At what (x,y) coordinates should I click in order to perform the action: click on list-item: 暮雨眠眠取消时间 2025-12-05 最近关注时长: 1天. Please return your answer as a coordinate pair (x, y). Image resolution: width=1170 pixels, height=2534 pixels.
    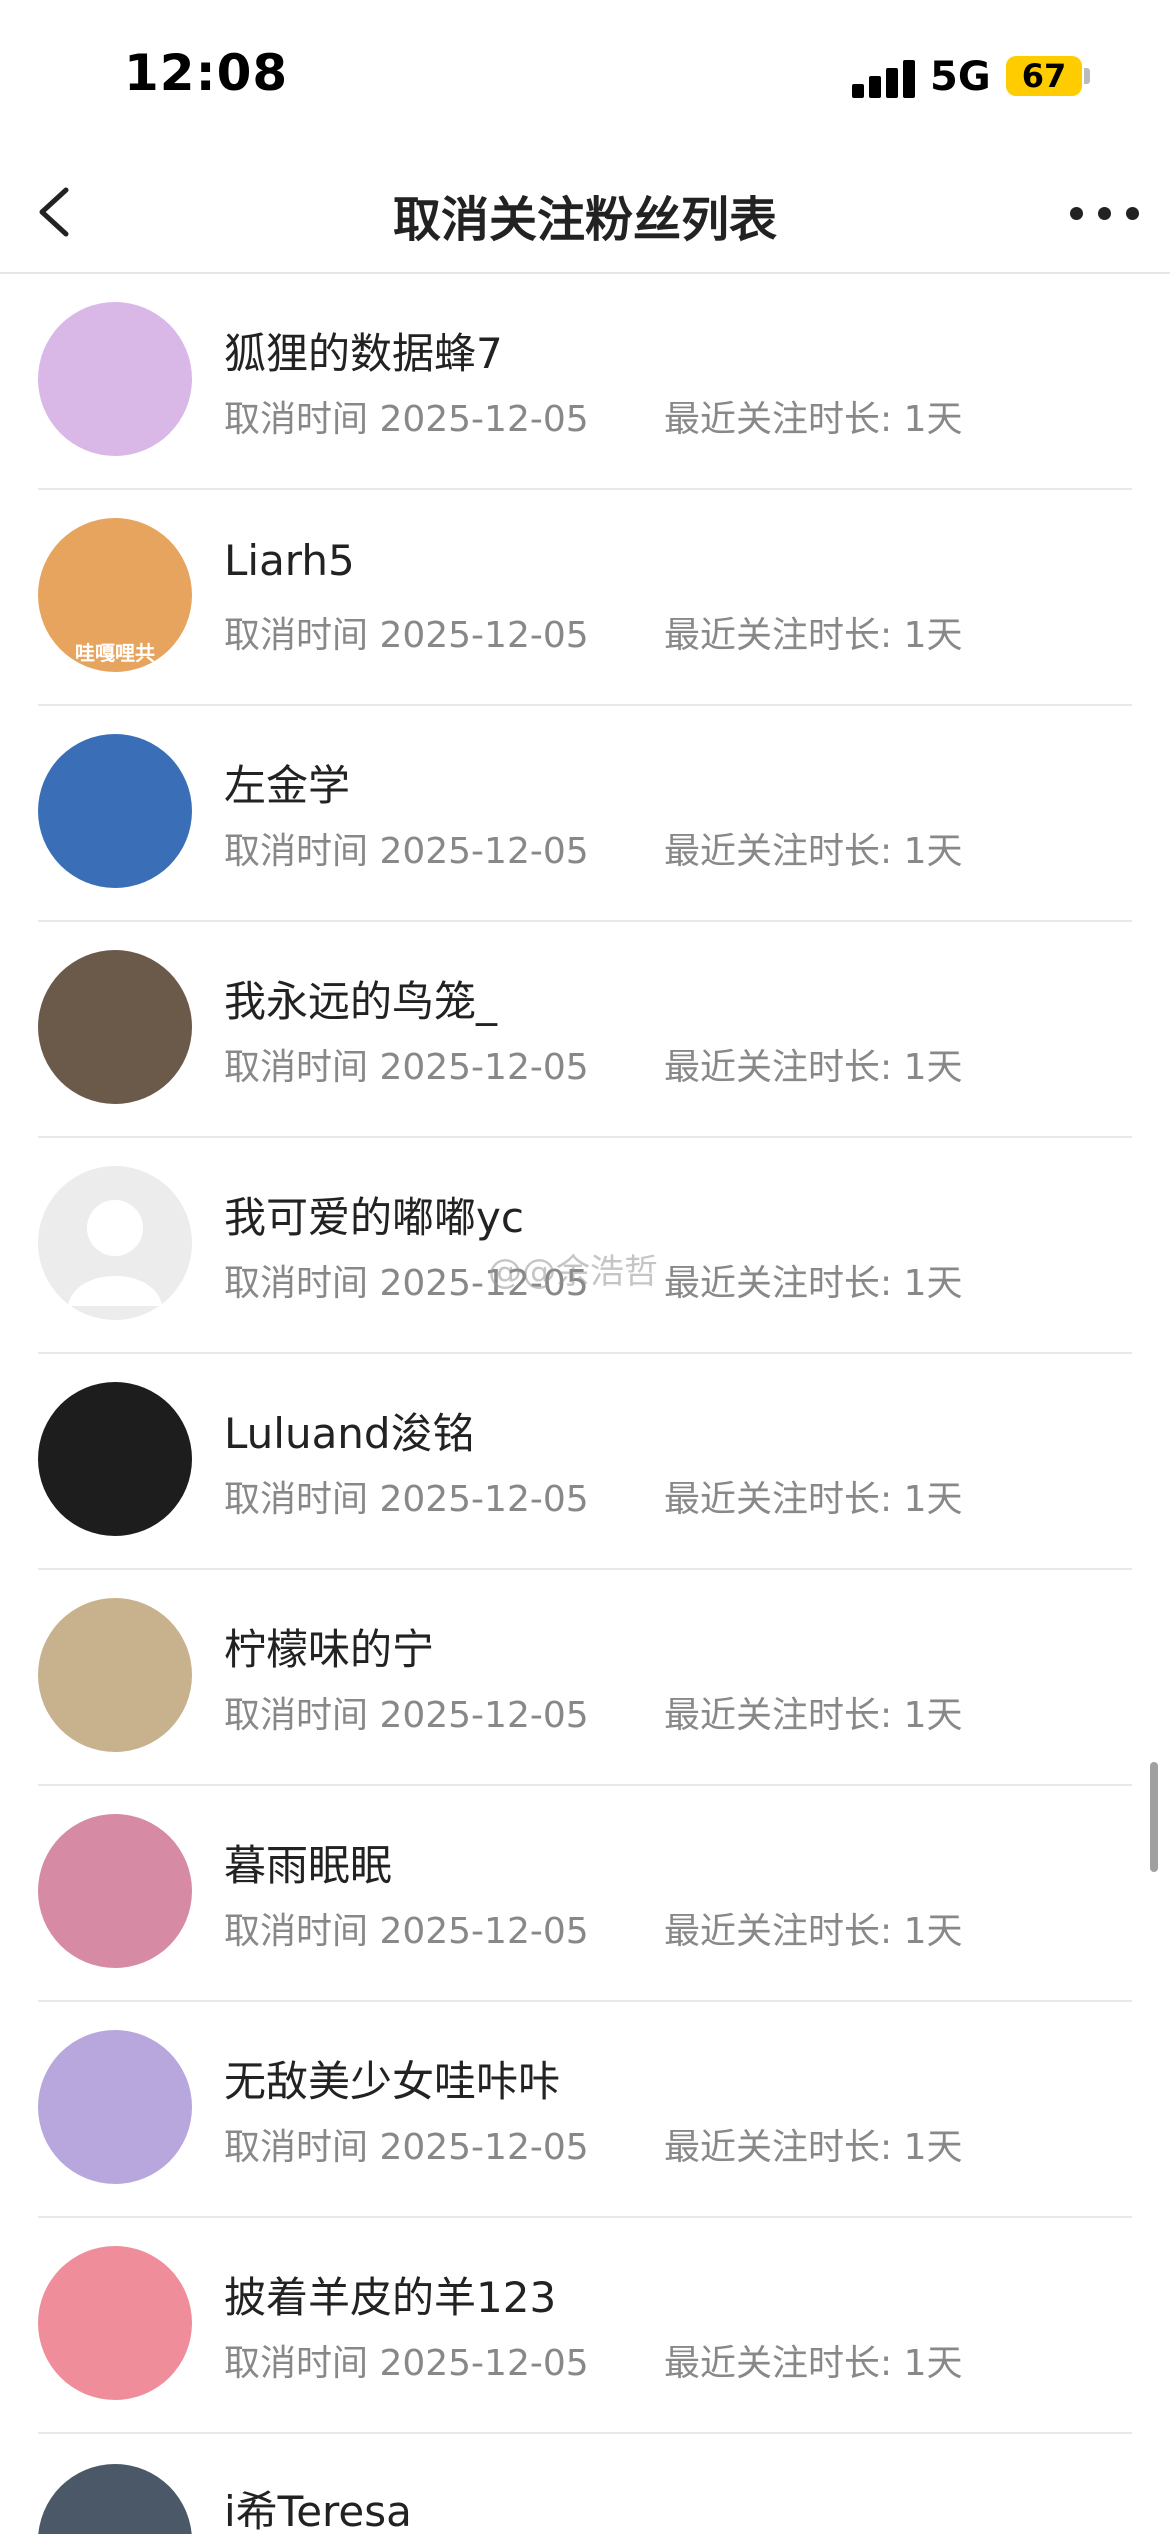
    Looking at the image, I should click on (585, 1894).